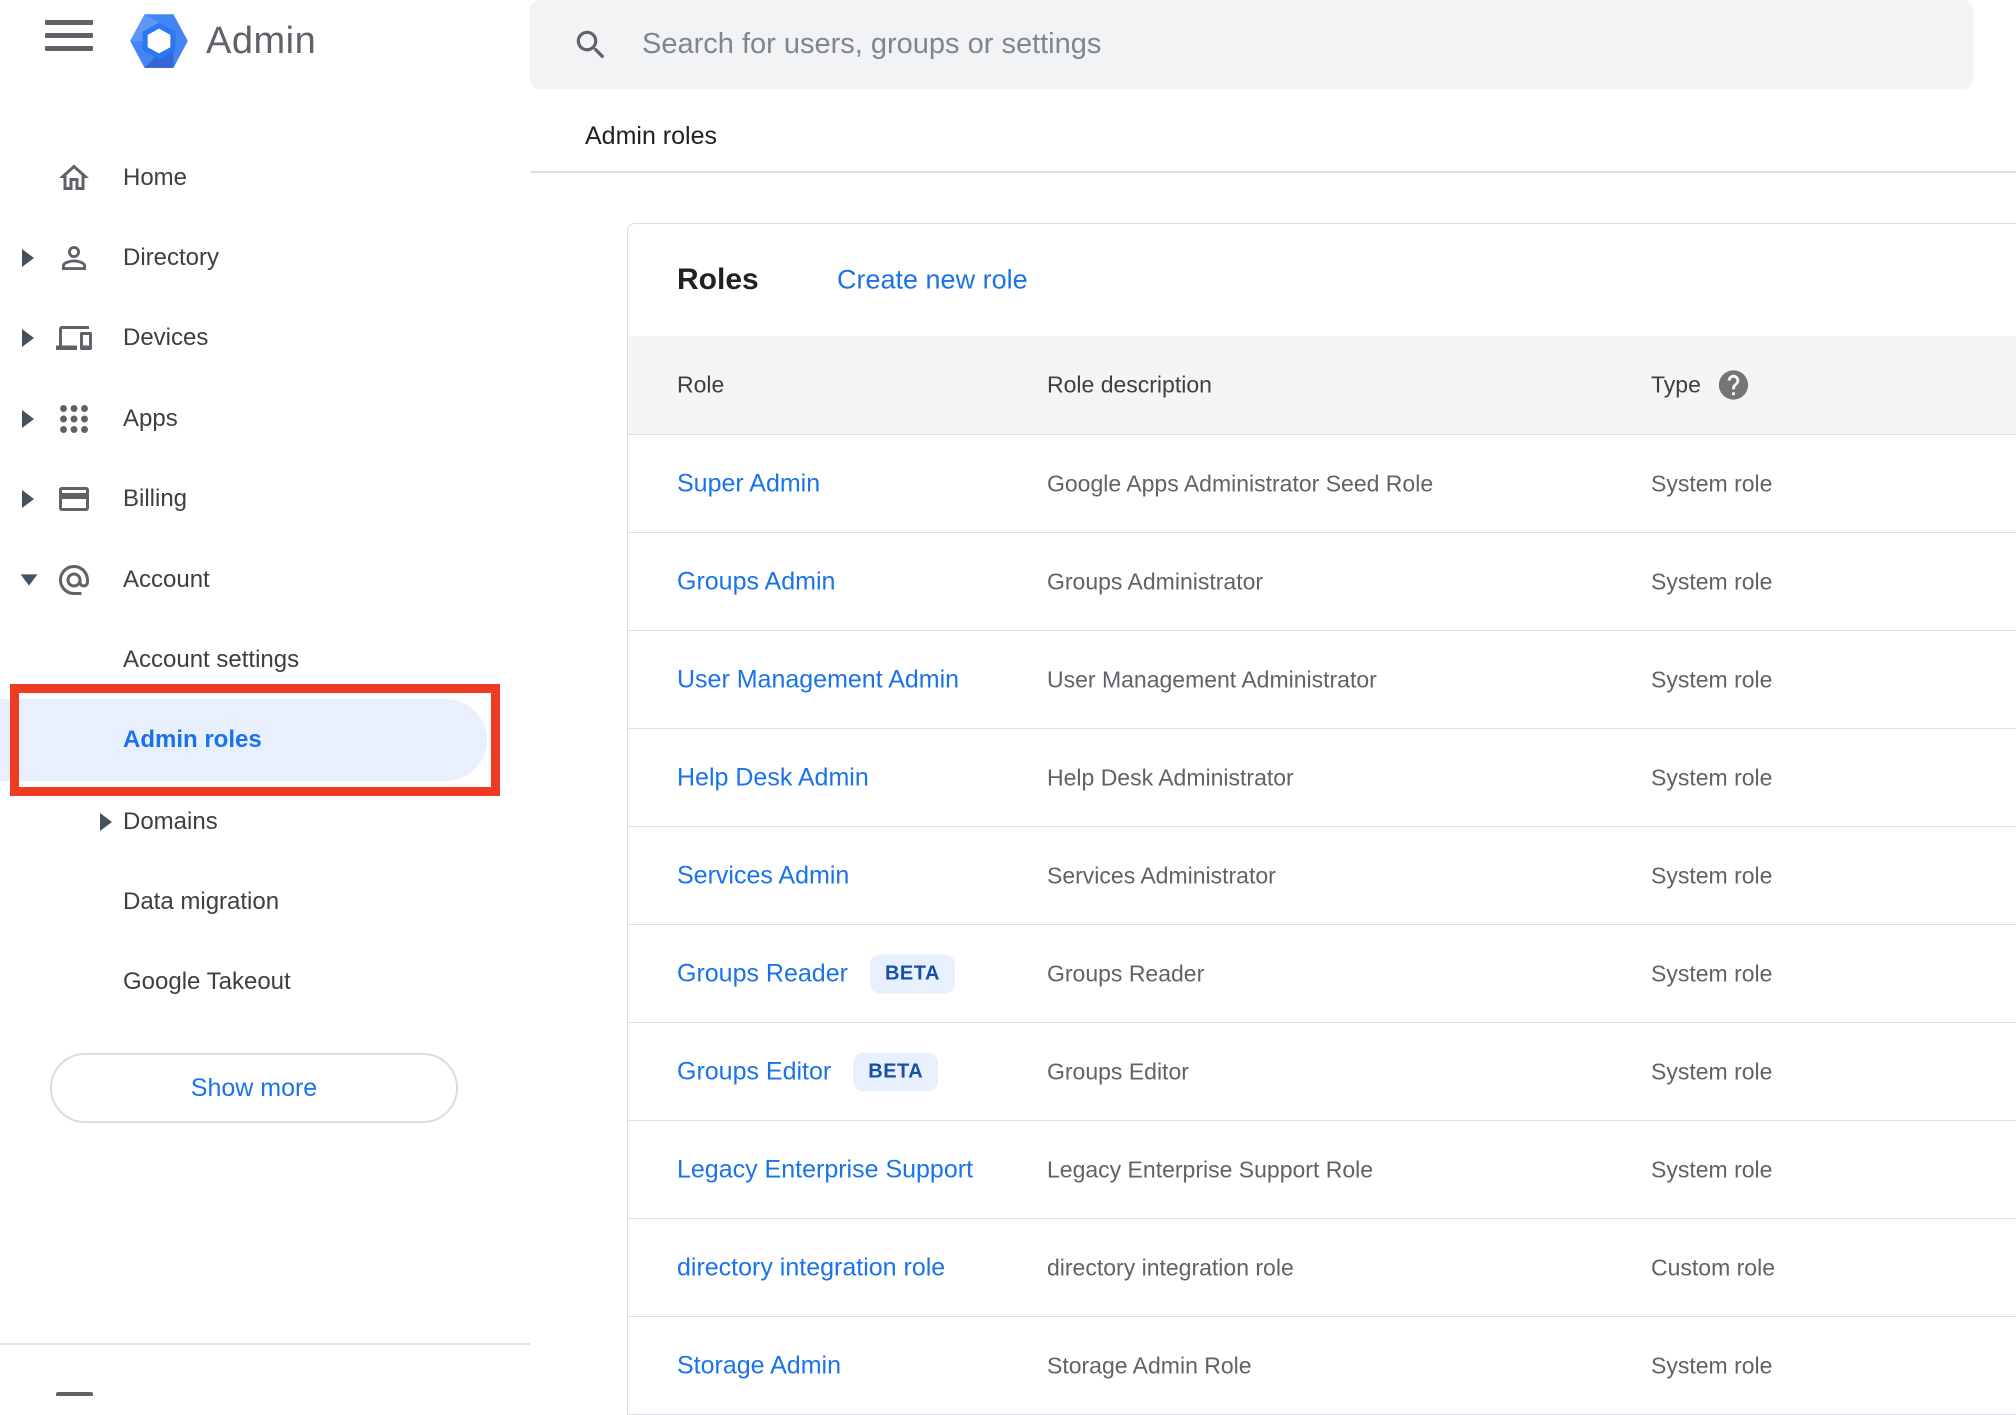 This screenshot has width=2016, height=1415. Describe the element at coordinates (207, 981) in the screenshot. I see `sidebar-item-label: Google Takeout` at that location.